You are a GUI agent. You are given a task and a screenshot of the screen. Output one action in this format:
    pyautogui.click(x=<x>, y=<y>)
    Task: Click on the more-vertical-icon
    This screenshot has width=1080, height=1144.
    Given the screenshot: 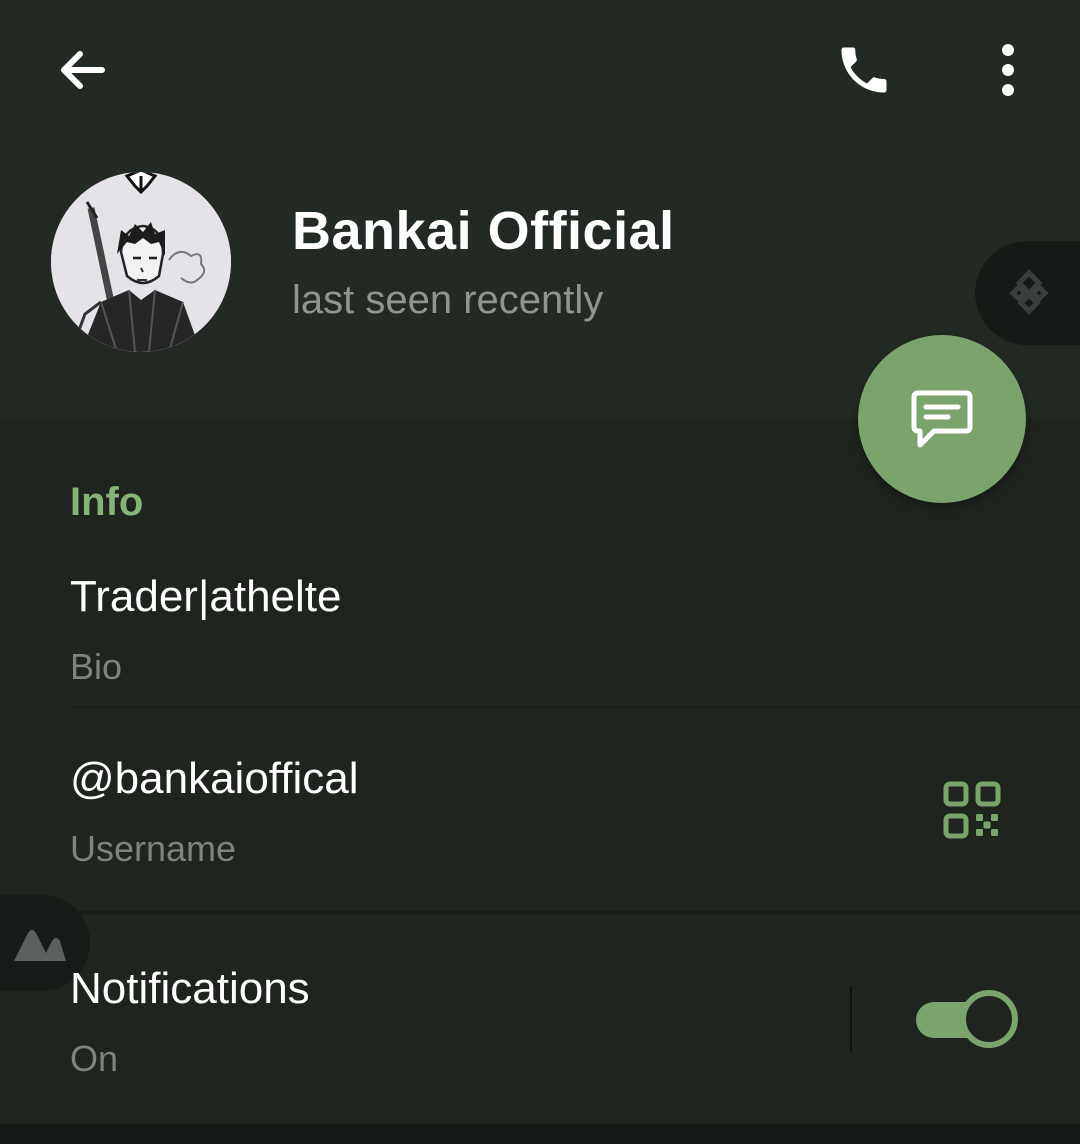 What is the action you would take?
    pyautogui.click(x=1008, y=70)
    